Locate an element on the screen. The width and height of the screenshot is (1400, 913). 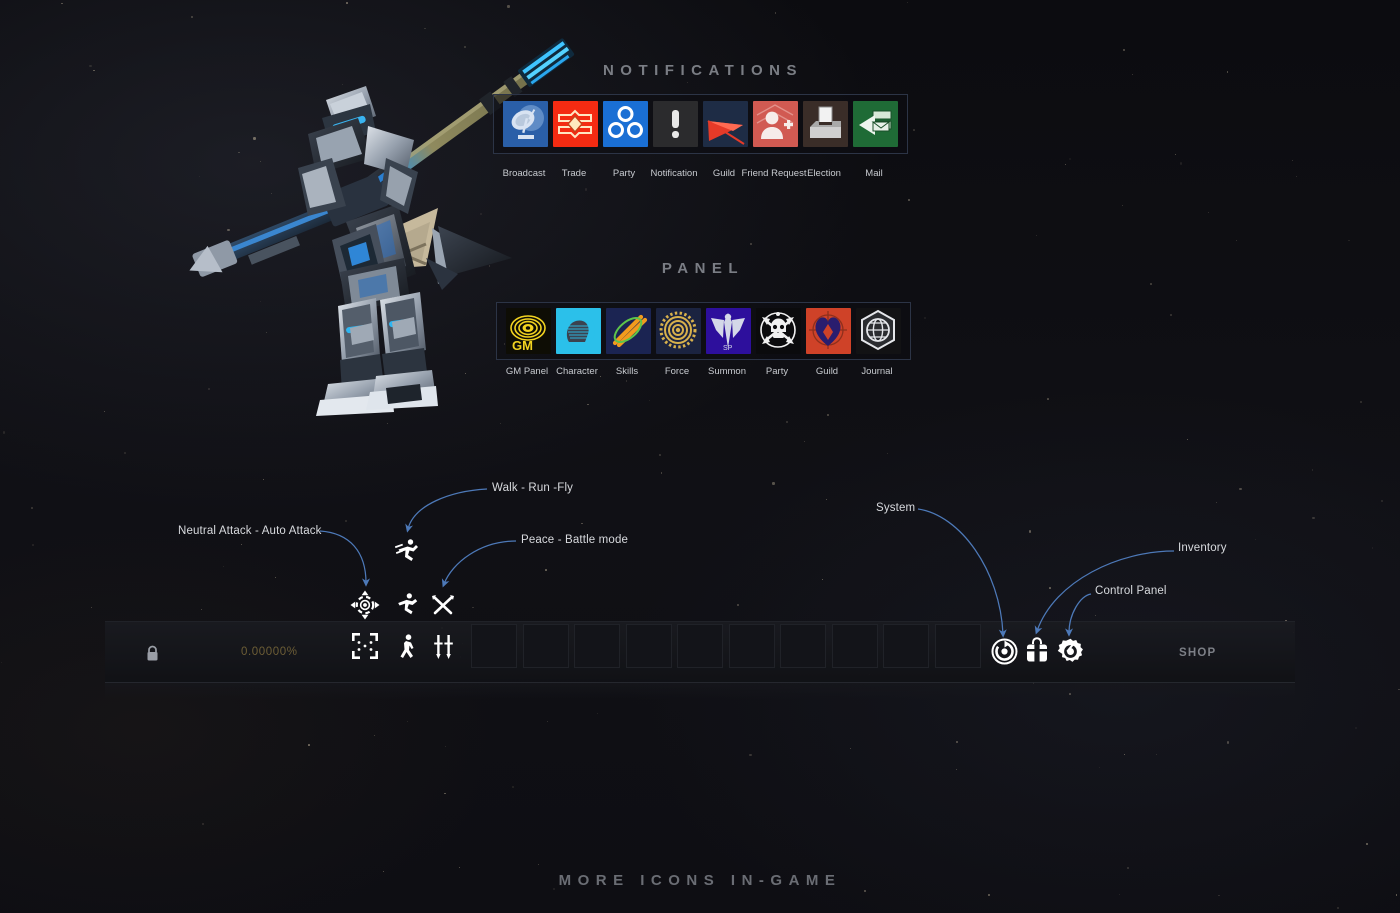
banner-flag-icon is located at coordinates (725, 124).